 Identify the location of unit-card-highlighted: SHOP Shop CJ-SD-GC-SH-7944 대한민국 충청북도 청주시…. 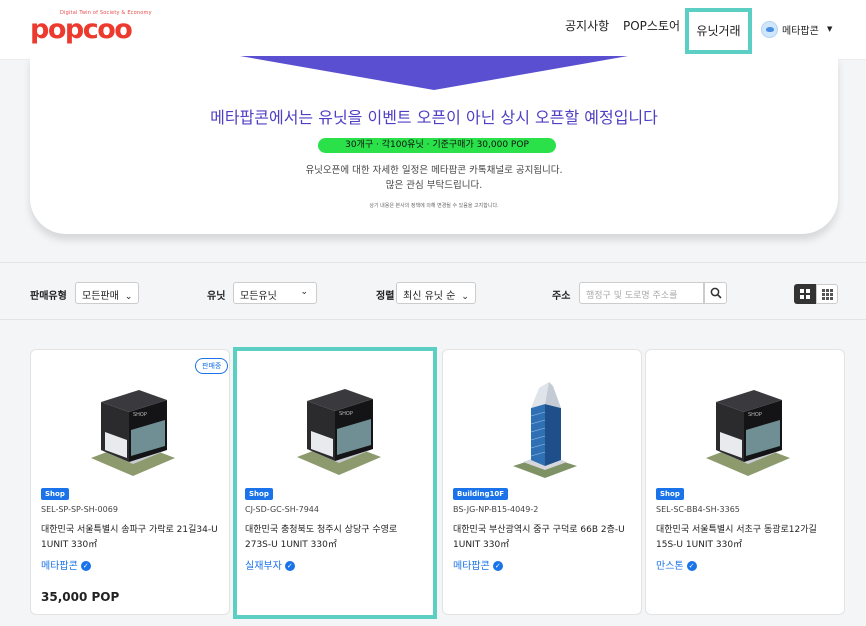
(335, 483).